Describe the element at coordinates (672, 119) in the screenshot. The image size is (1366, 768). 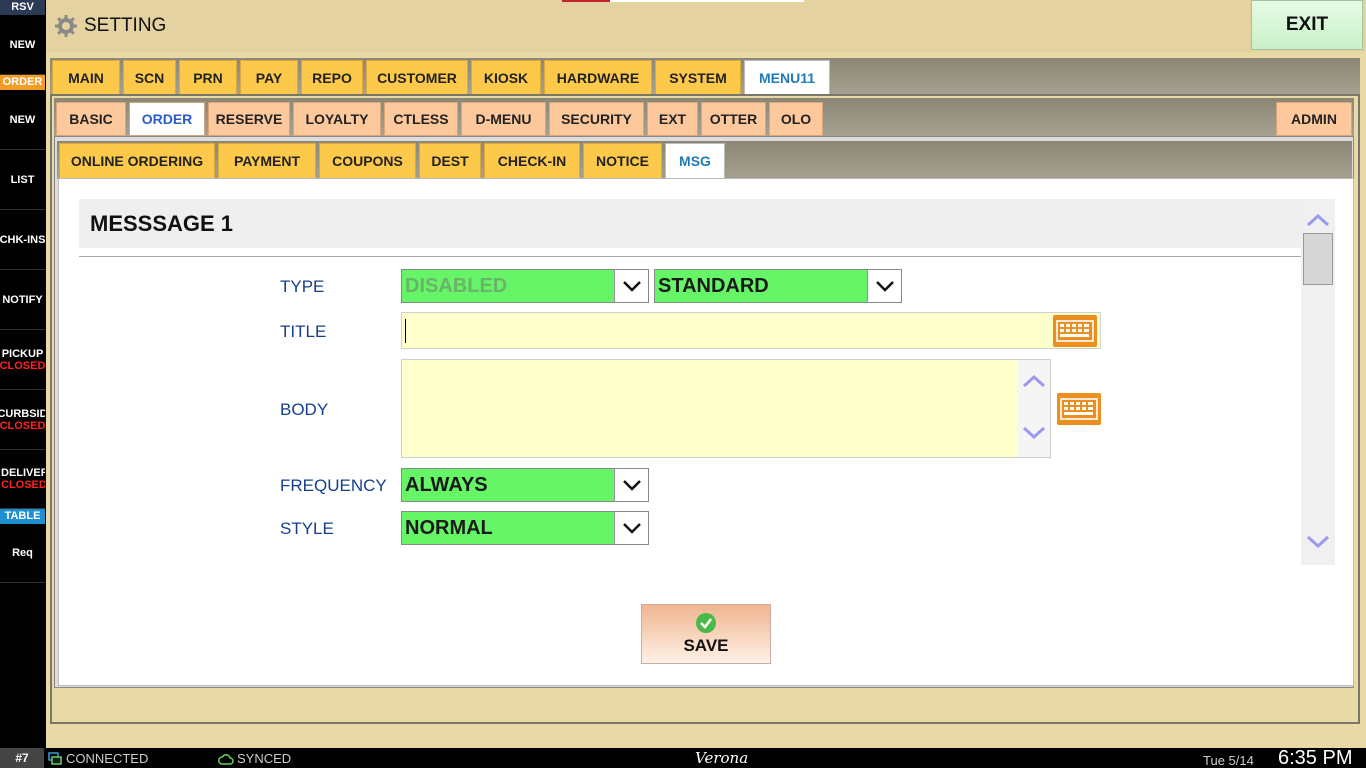
I see `tab-ext: EXT` at that location.